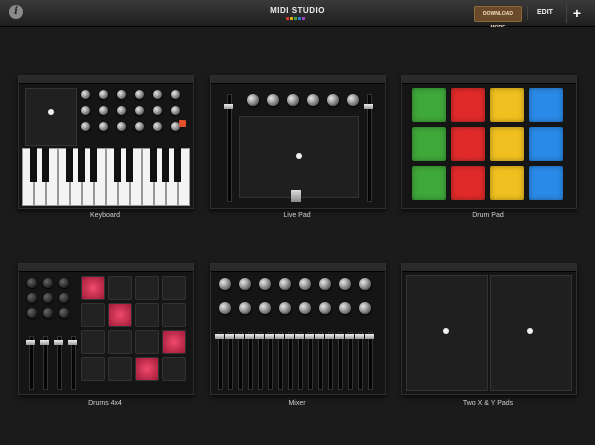  Describe the element at coordinates (498, 18) in the screenshot. I see `download-more-button: DOWNLOAD MORE` at that location.